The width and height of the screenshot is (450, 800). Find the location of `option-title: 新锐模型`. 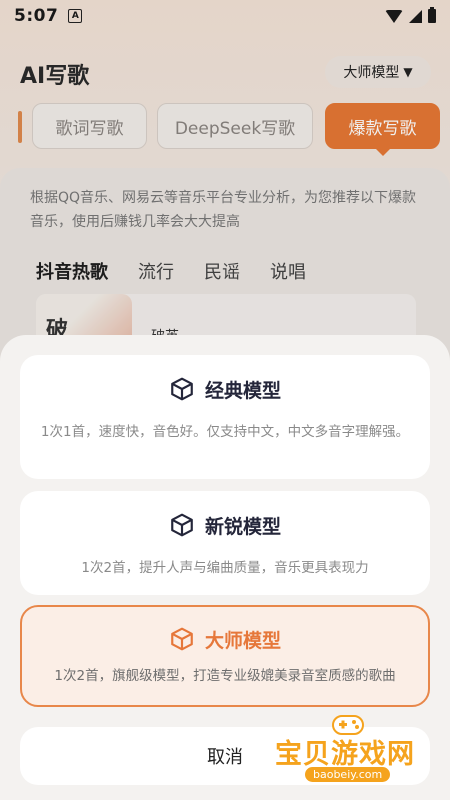

option-title: 新锐模型 is located at coordinates (242, 526).